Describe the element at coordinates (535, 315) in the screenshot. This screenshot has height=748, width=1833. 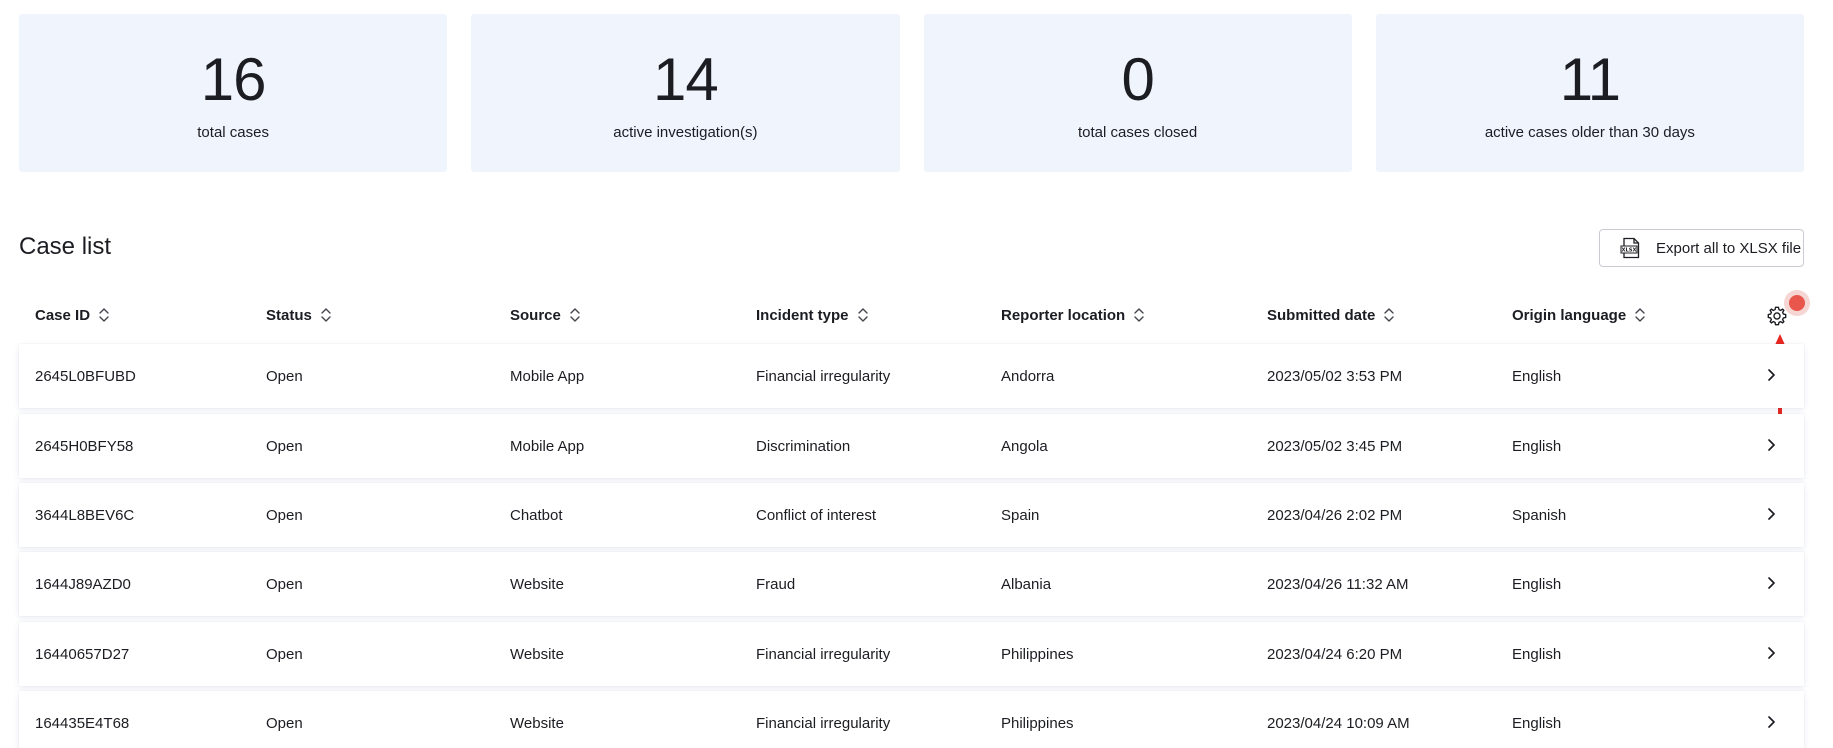
I see `column-header-label: Source` at that location.